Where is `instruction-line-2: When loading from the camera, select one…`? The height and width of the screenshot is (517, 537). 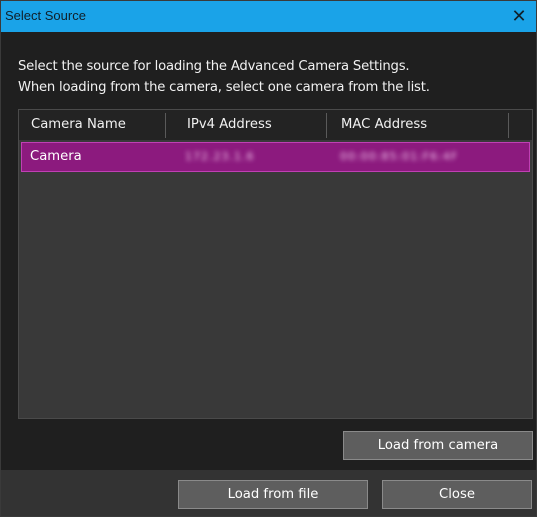
instruction-line-2: When loading from the camera, select one… is located at coordinates (224, 87).